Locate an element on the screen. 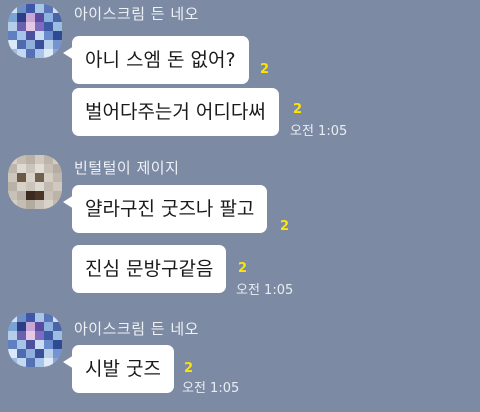 The height and width of the screenshot is (412, 480). message-bubble: 얄라구진 굿즈나 팔고 is located at coordinates (165, 209).